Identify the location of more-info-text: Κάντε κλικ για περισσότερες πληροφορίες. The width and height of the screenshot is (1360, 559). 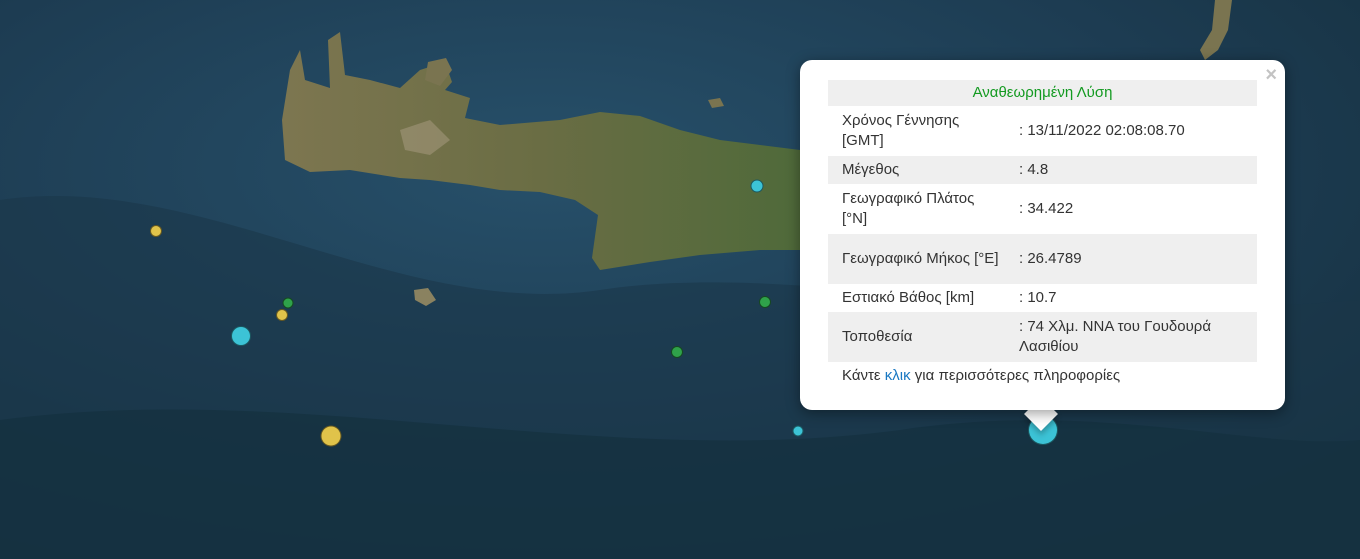
(981, 375).